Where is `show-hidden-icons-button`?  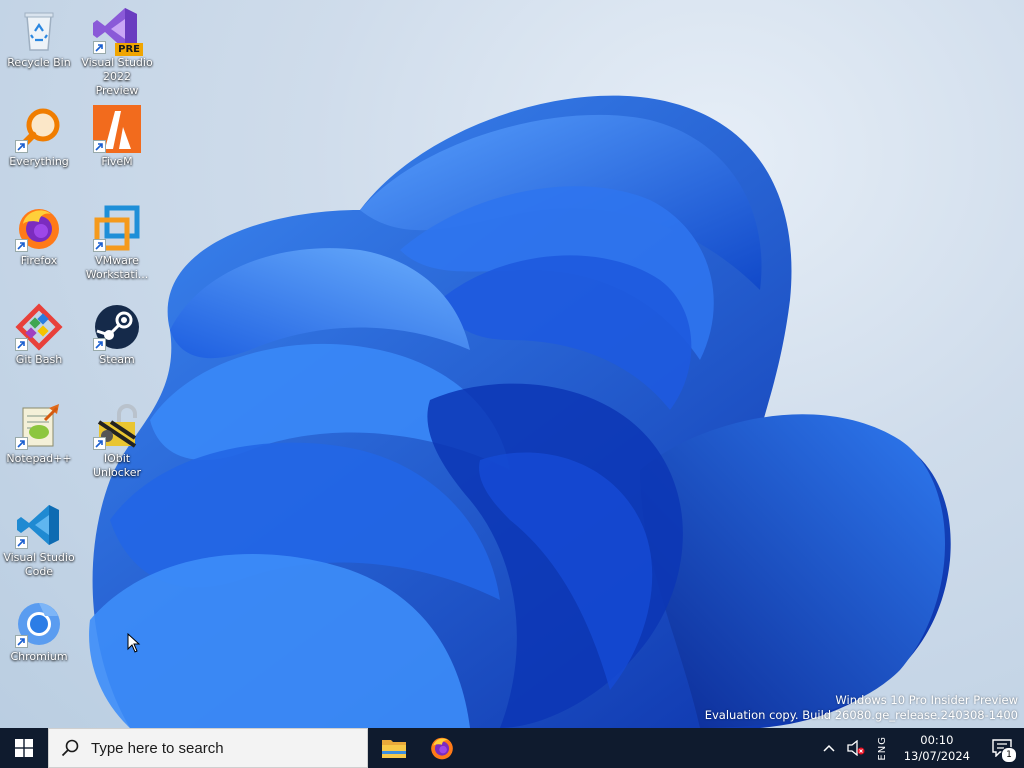 show-hidden-icons-button is located at coordinates (829, 748).